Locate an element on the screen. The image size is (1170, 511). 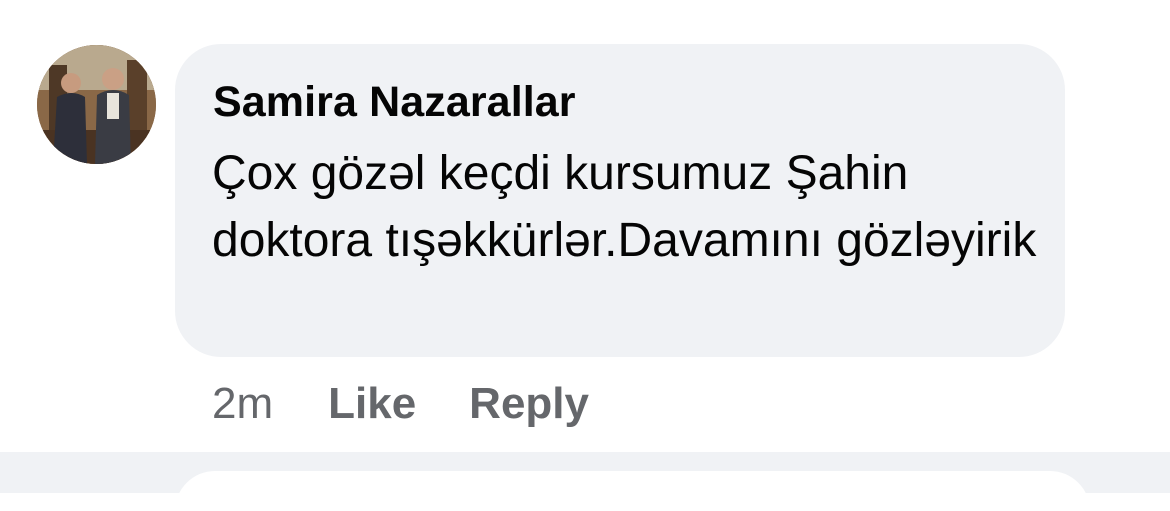
reply-button: Reply is located at coordinates (529, 404).